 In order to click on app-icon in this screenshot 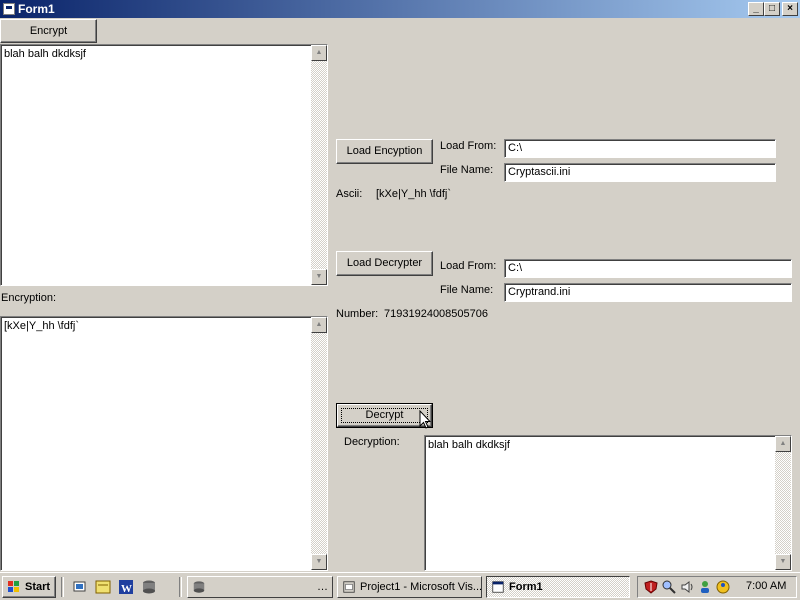, I will do `click(9, 9)`.